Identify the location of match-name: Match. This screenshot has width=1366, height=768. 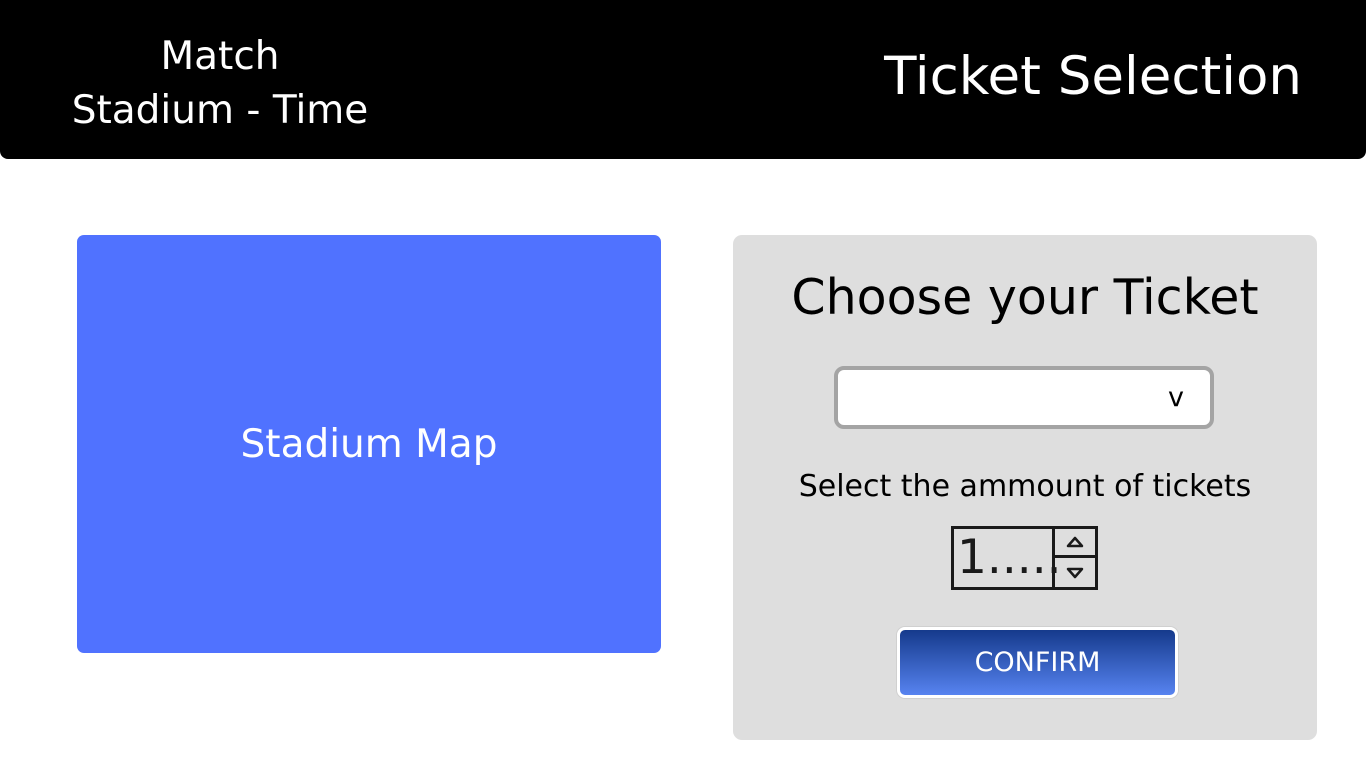
(220, 56).